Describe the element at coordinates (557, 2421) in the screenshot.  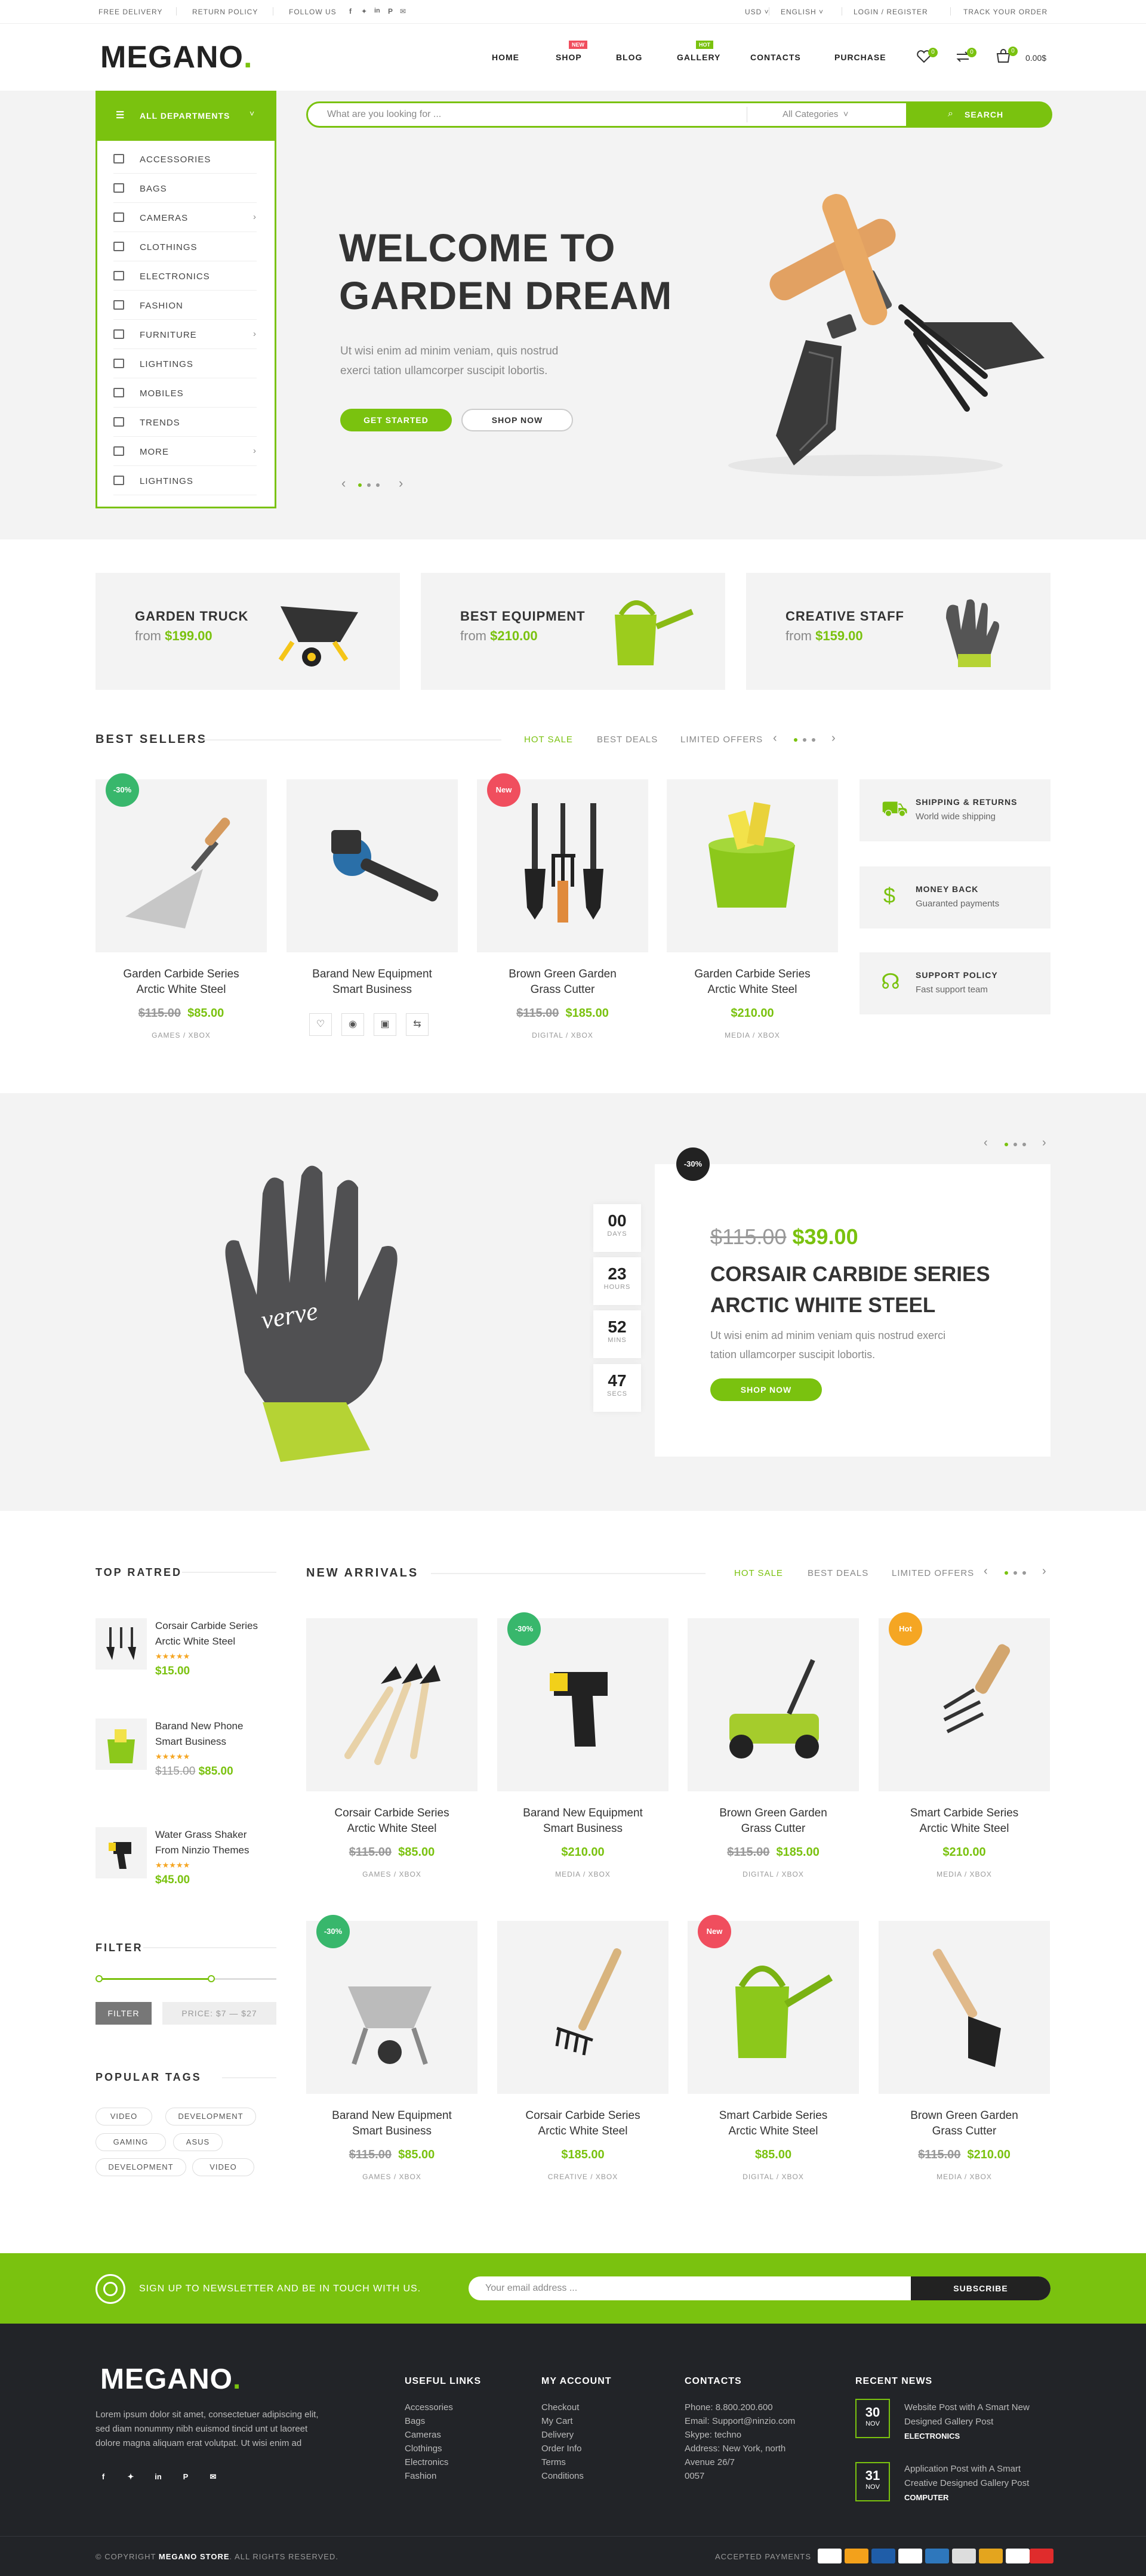
I see `footer-link: My Cart` at that location.